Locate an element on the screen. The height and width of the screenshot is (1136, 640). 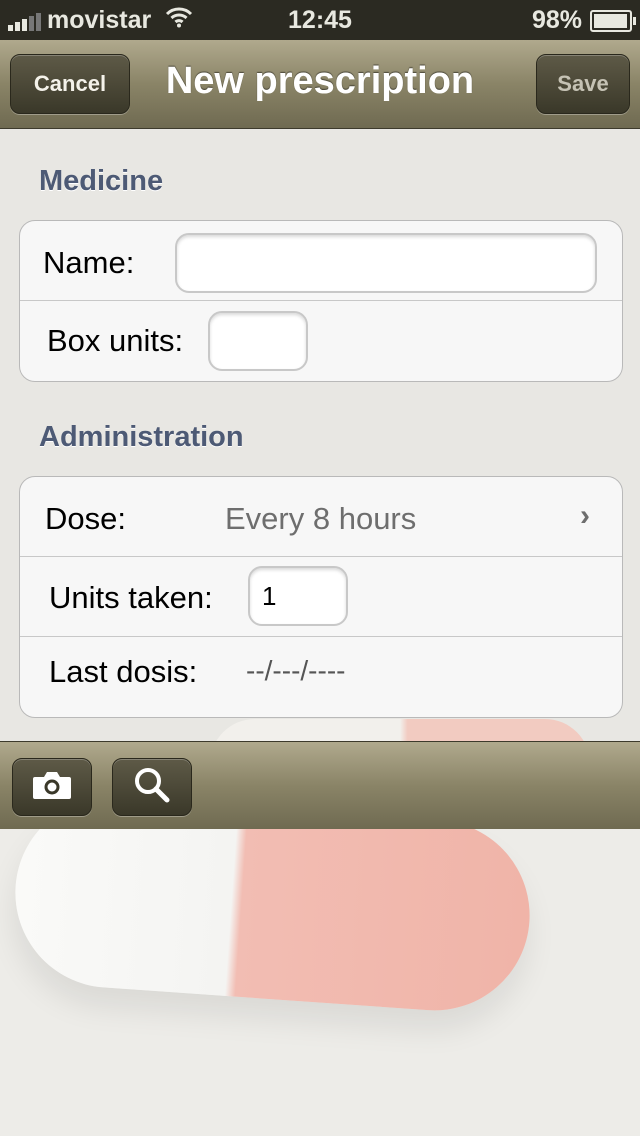
capsule-image is located at coordinates (272, 923).